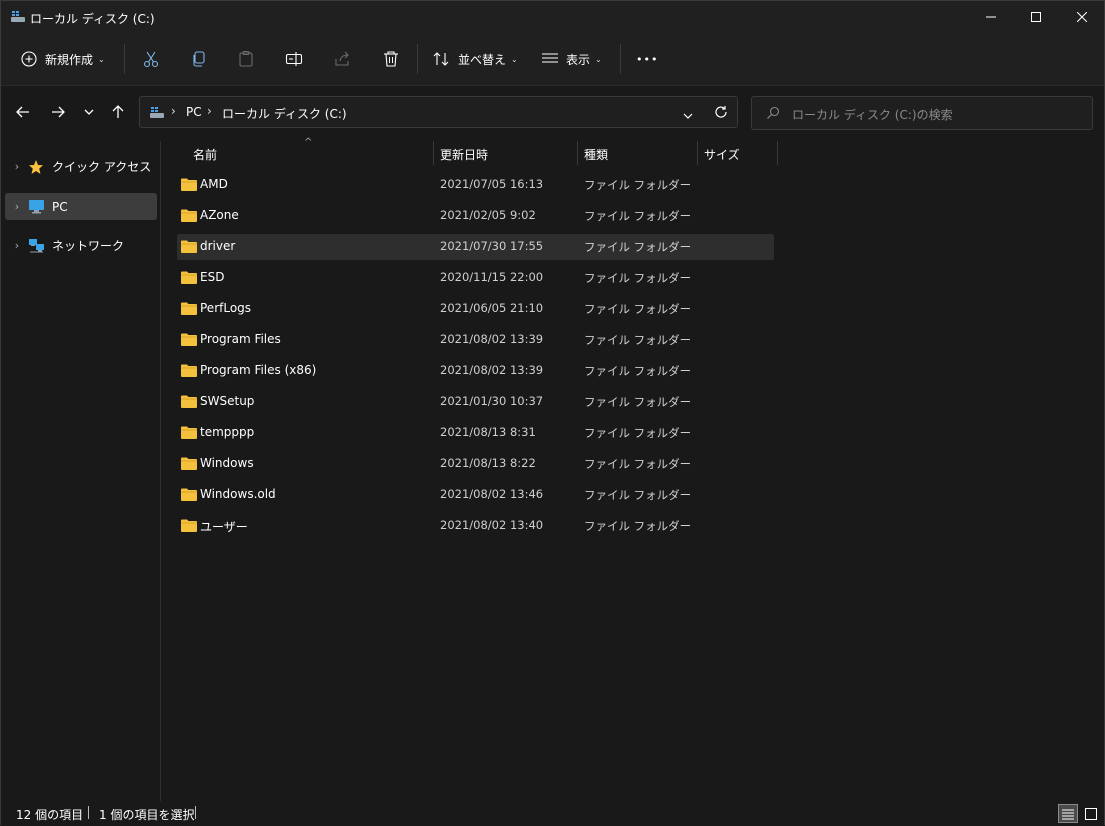  Describe the element at coordinates (81, 166) in the screenshot. I see `sidebar-item-quick-access: › クイック アクセス` at that location.